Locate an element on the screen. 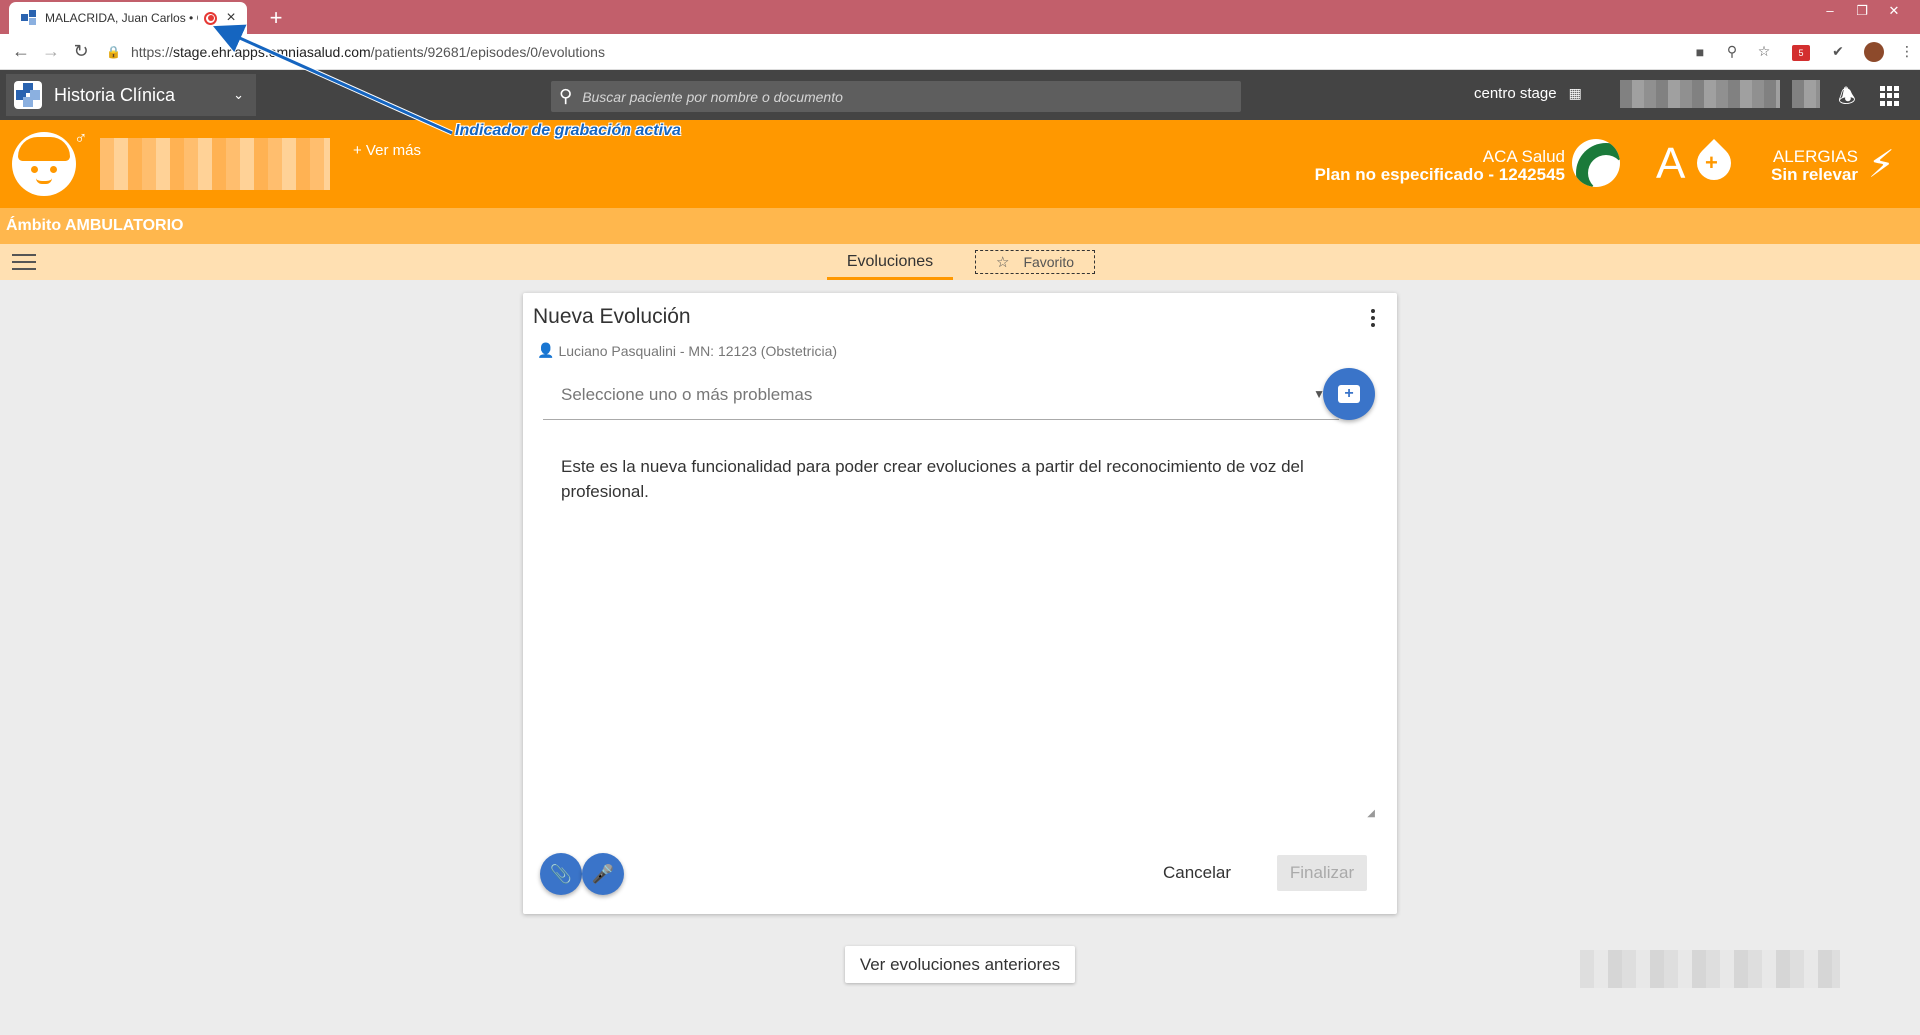  more-options-icon is located at coordinates (1374, 319).